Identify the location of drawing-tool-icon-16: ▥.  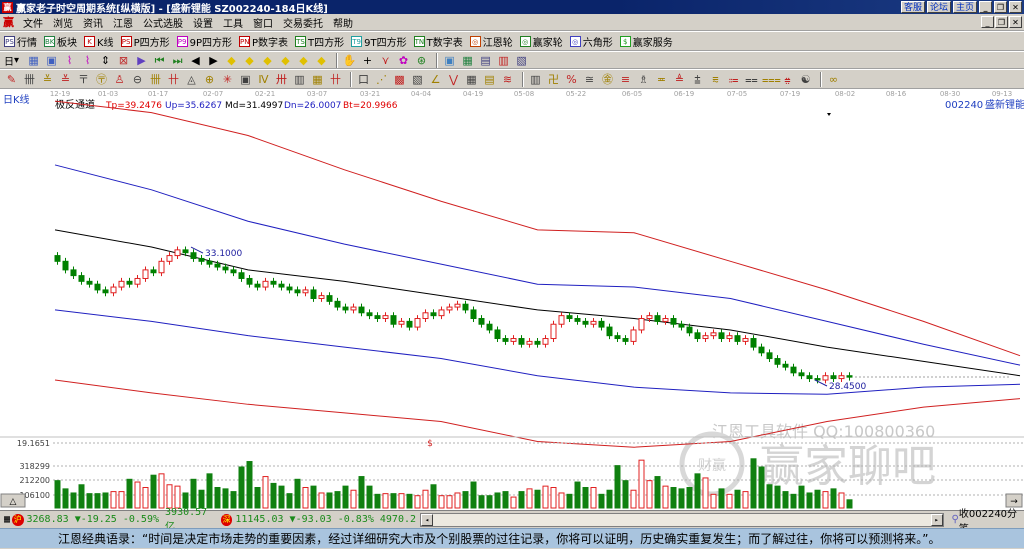
(299, 79).